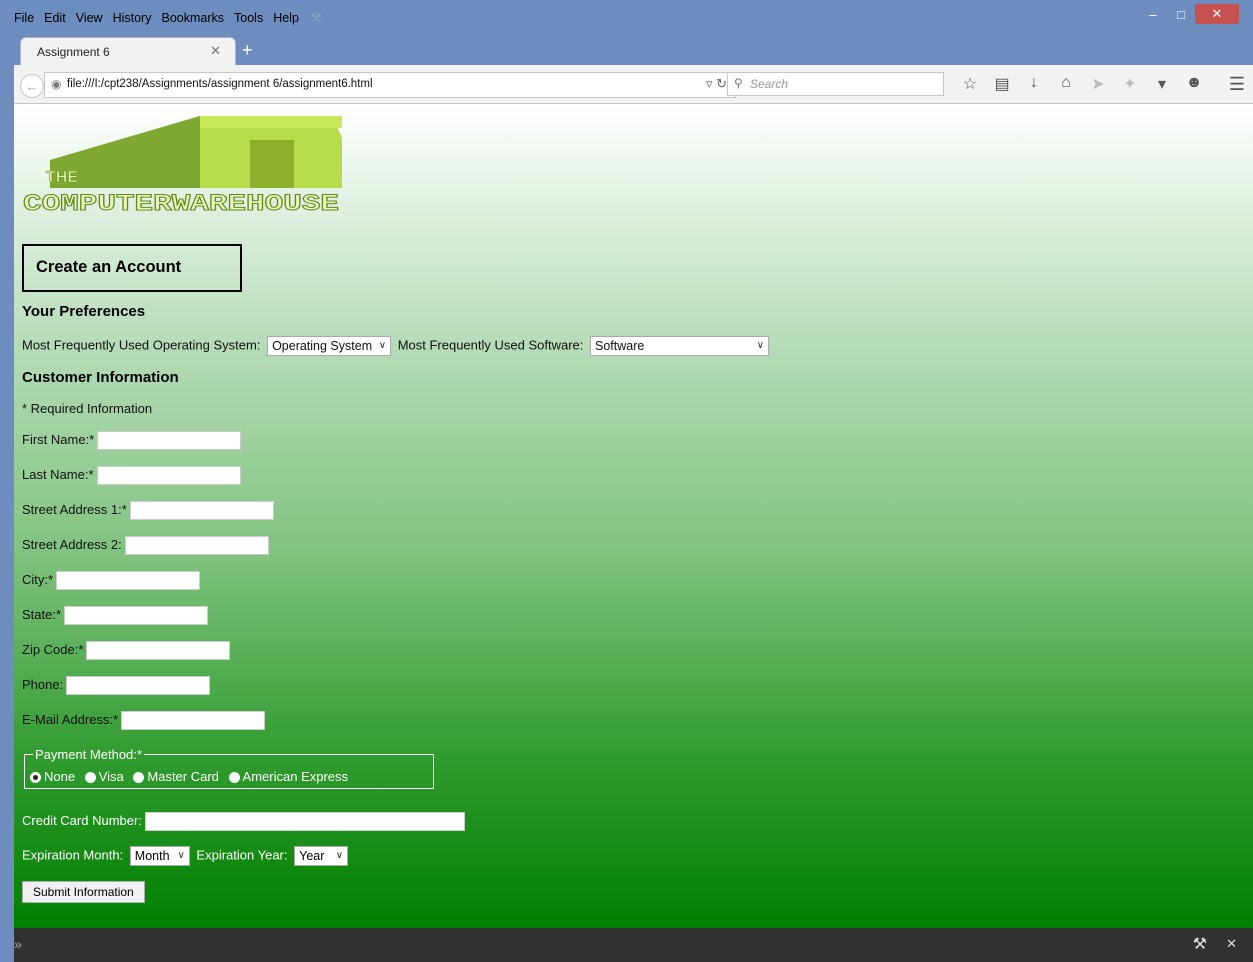 Image resolution: width=1253 pixels, height=962 pixels. Describe the element at coordinates (680, 346) in the screenshot. I see `software-select: Software ∨` at that location.